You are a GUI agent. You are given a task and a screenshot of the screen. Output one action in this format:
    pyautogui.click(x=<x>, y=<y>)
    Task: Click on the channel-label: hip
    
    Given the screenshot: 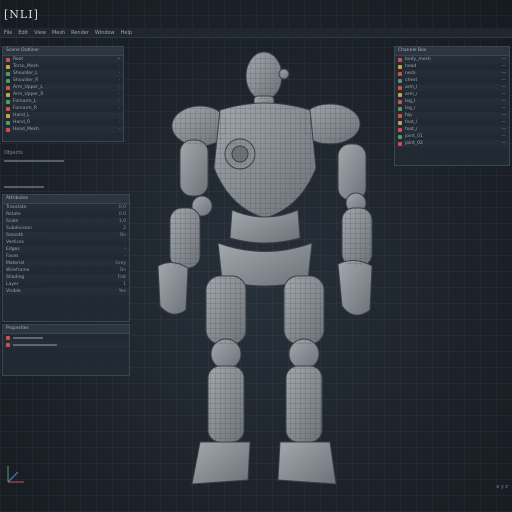 What is the action you would take?
    pyautogui.click(x=408, y=115)
    